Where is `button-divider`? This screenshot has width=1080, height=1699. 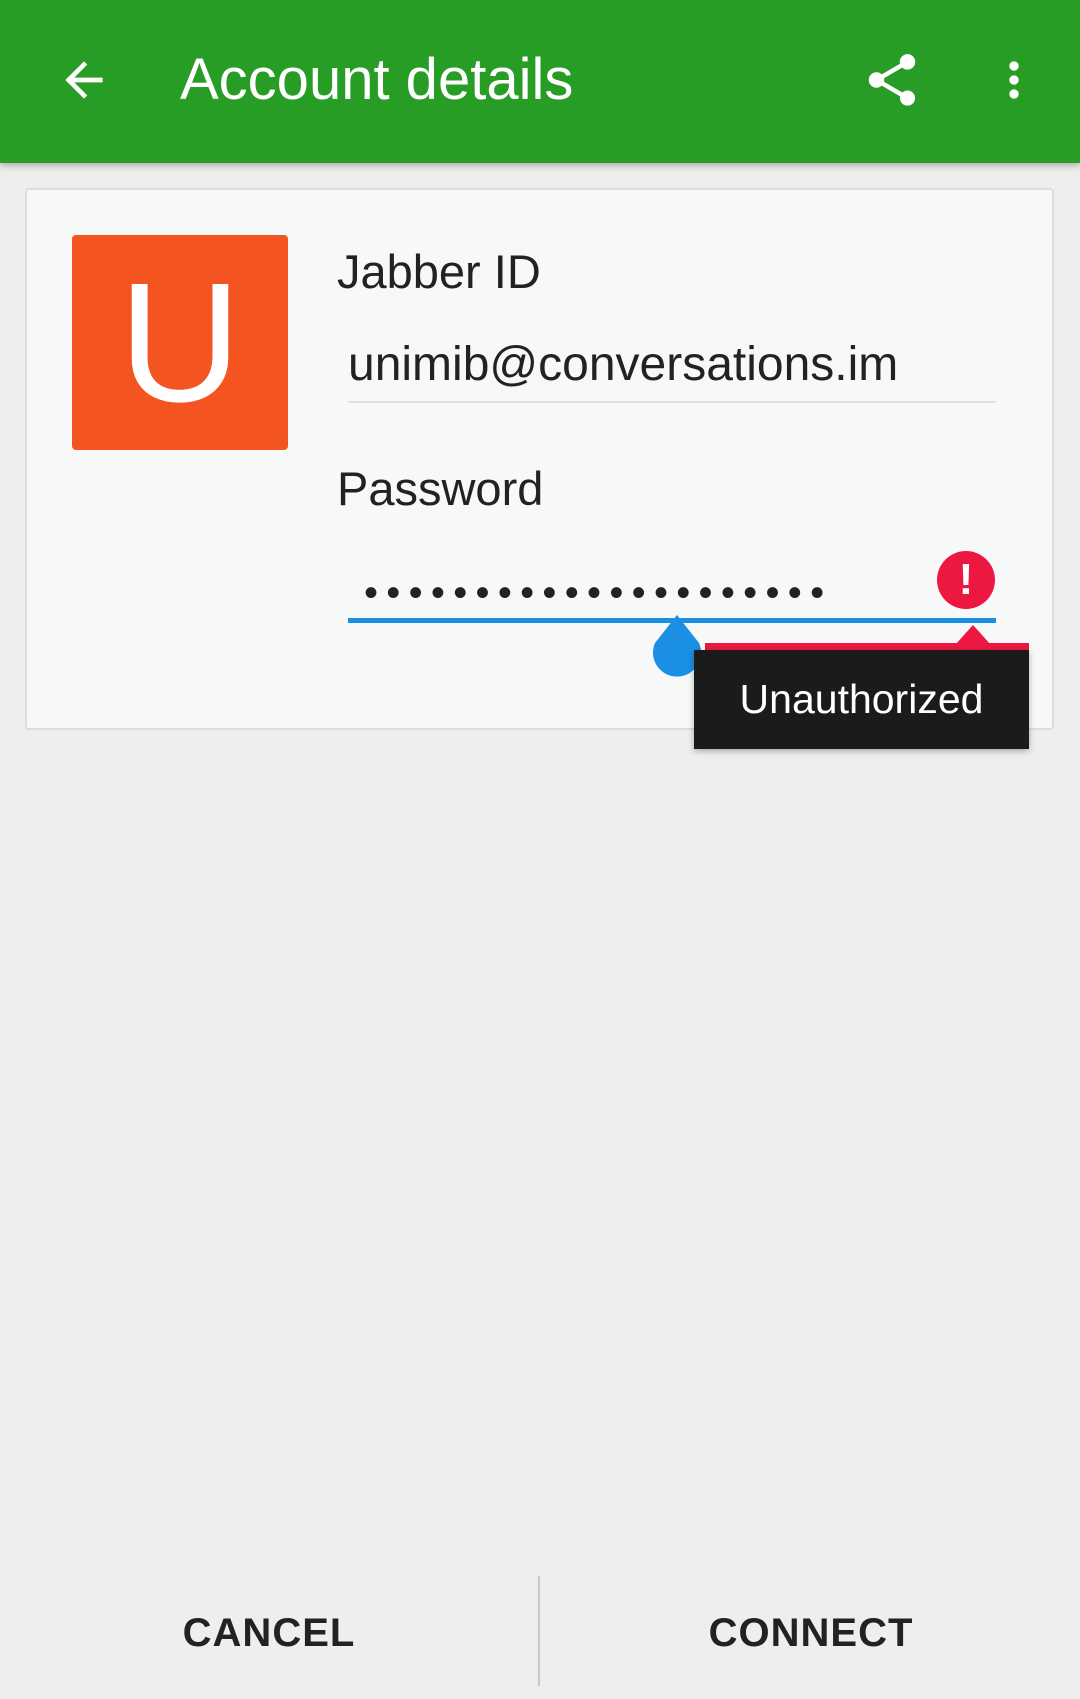
button-divider is located at coordinates (539, 1631).